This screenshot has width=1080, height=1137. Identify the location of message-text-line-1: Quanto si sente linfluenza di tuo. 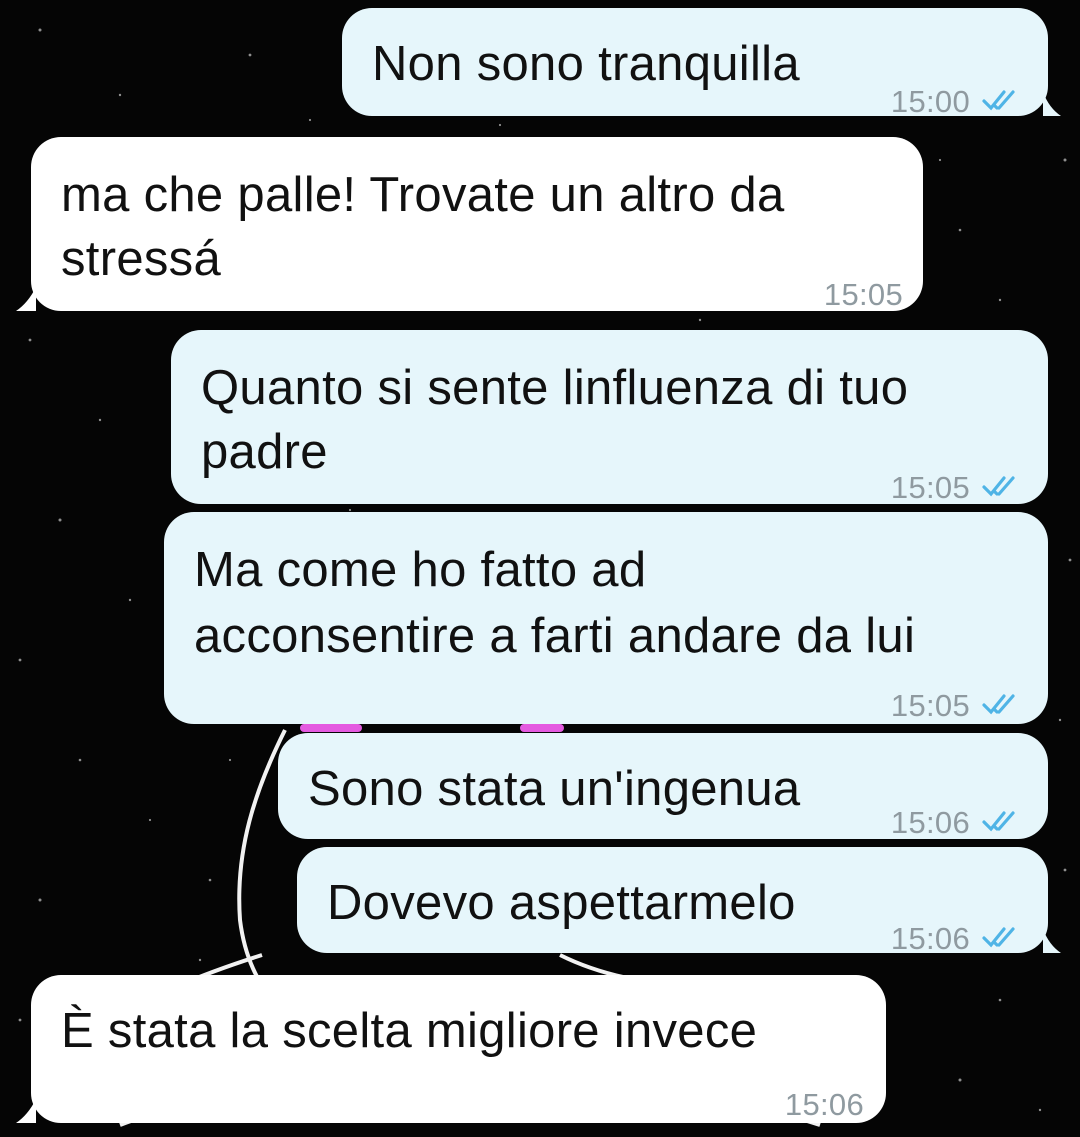
(555, 388).